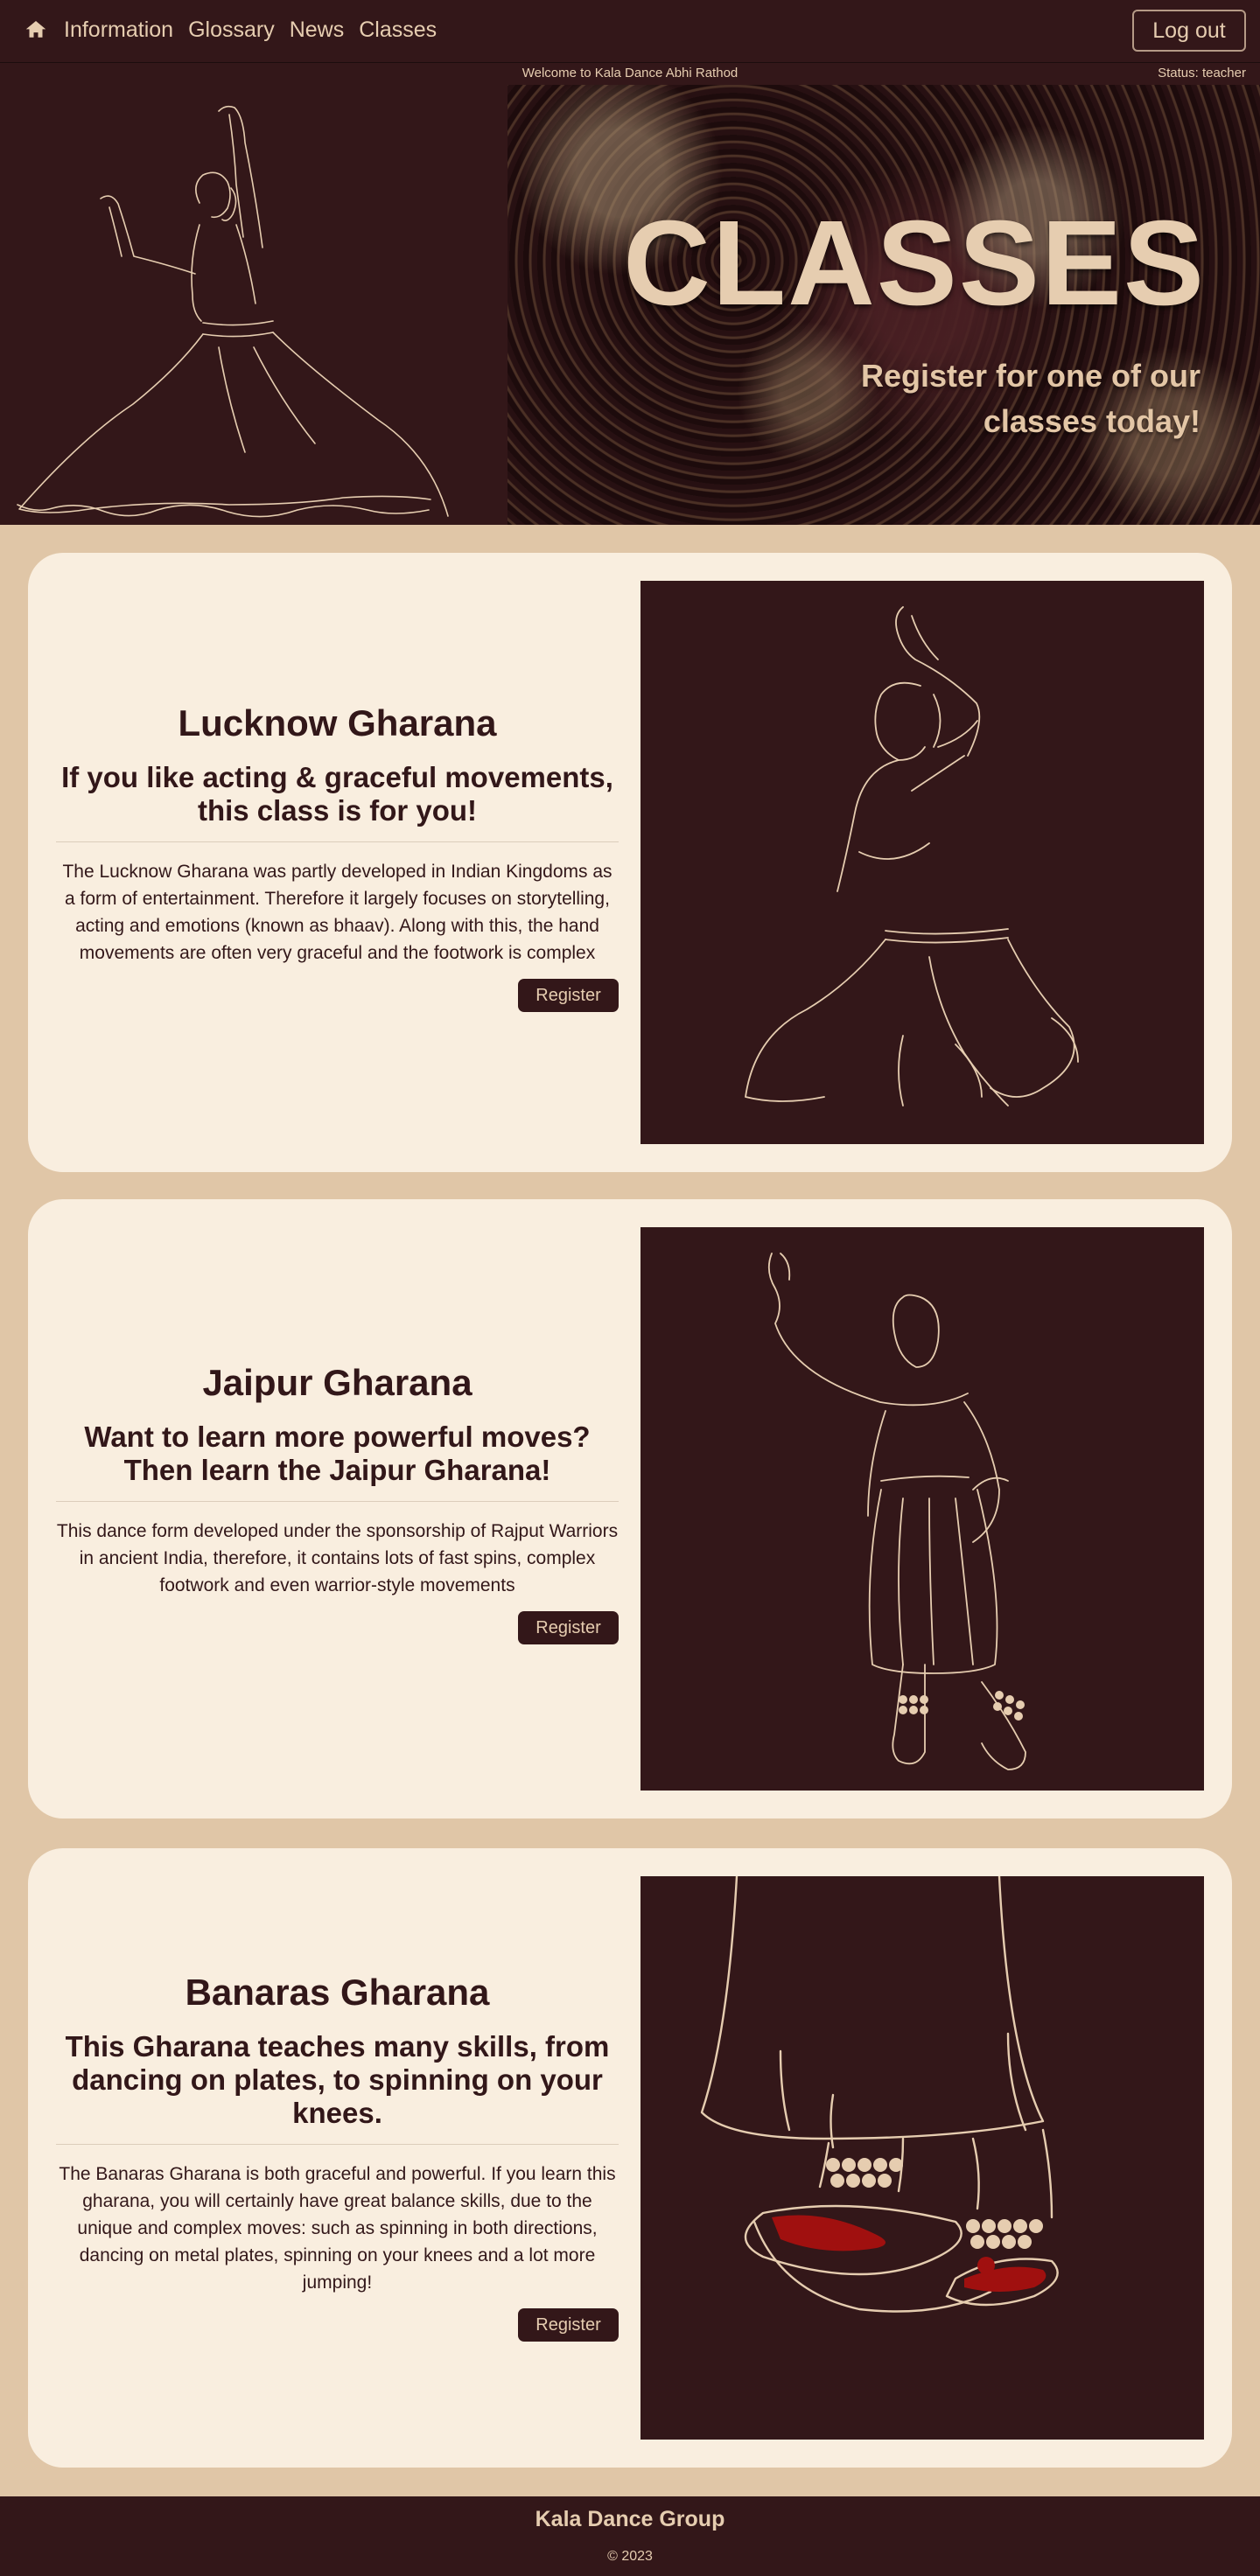  Describe the element at coordinates (317, 30) in the screenshot. I see `nav-link-news: News` at that location.